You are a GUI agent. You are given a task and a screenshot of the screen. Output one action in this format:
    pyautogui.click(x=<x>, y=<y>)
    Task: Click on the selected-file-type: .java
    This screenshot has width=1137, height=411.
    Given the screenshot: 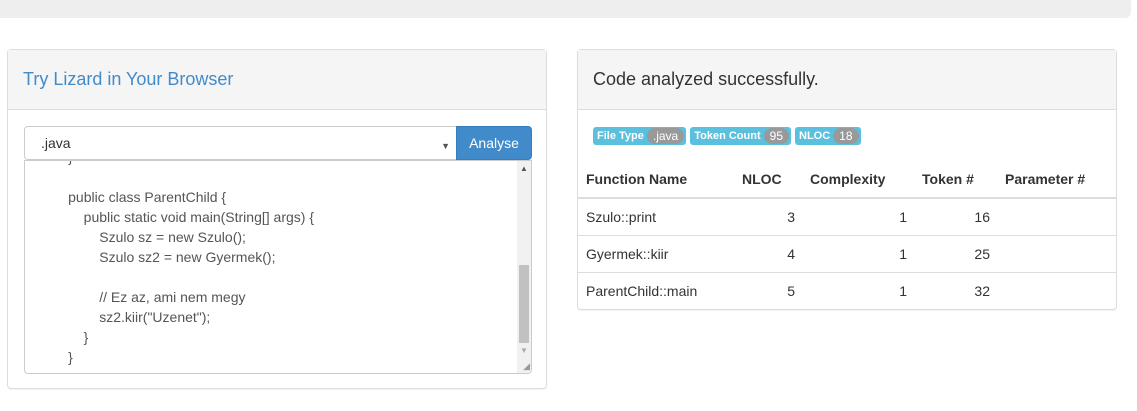 What is the action you would take?
    pyautogui.click(x=56, y=143)
    